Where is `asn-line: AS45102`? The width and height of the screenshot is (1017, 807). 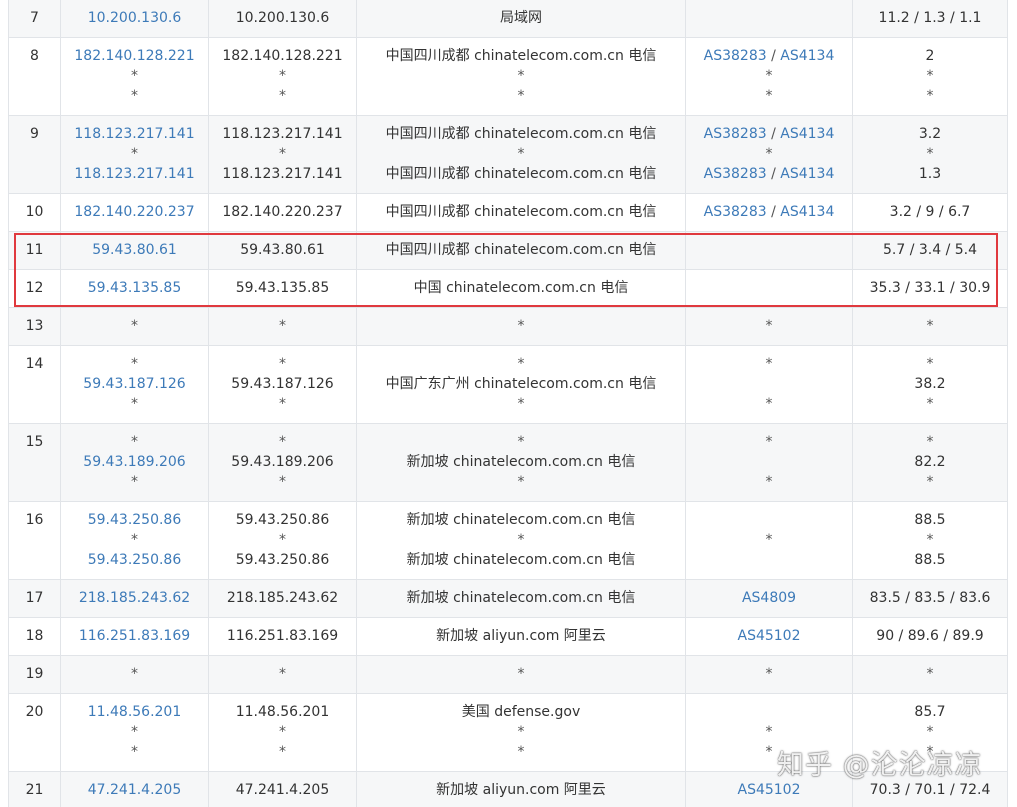
asn-line: AS45102 is located at coordinates (769, 790).